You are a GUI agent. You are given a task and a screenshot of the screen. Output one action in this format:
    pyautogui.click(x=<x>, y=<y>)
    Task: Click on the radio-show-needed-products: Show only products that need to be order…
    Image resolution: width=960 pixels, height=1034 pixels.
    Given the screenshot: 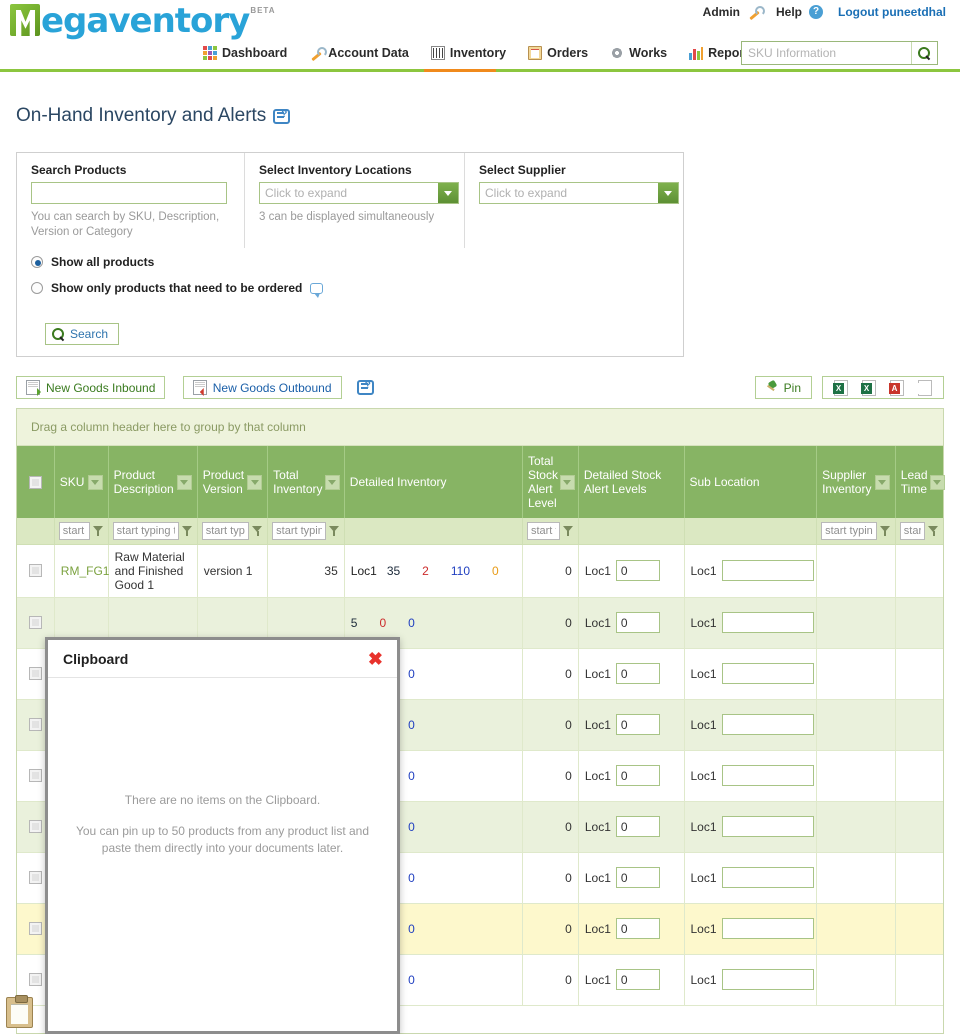 What is the action you would take?
    pyautogui.click(x=177, y=289)
    